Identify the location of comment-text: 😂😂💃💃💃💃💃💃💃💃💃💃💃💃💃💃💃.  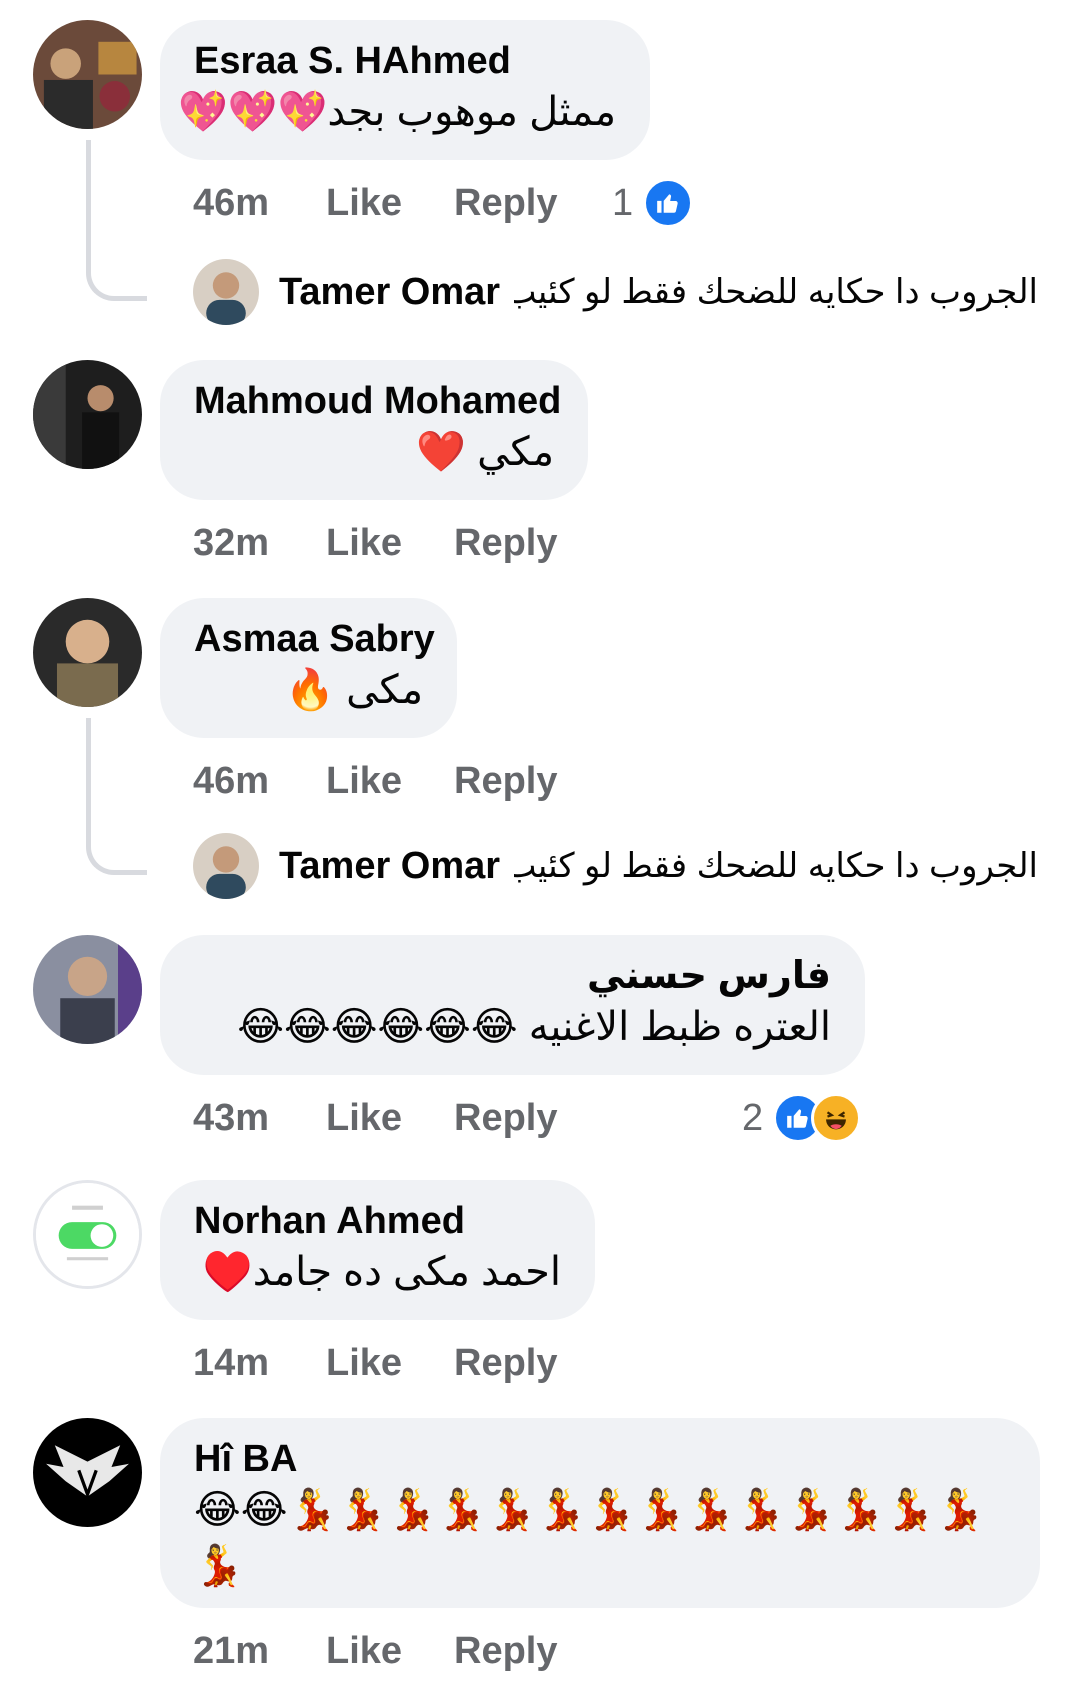
(589, 1538).